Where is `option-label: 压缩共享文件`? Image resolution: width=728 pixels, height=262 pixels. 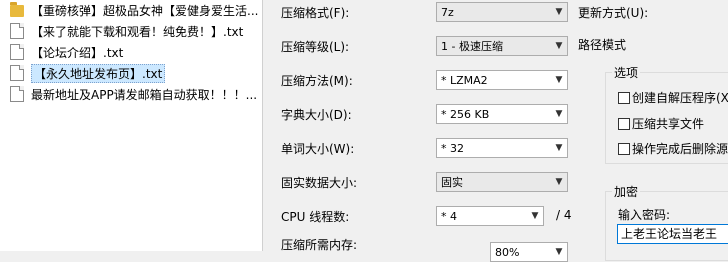
option-label: 压缩共享文件 is located at coordinates (668, 124).